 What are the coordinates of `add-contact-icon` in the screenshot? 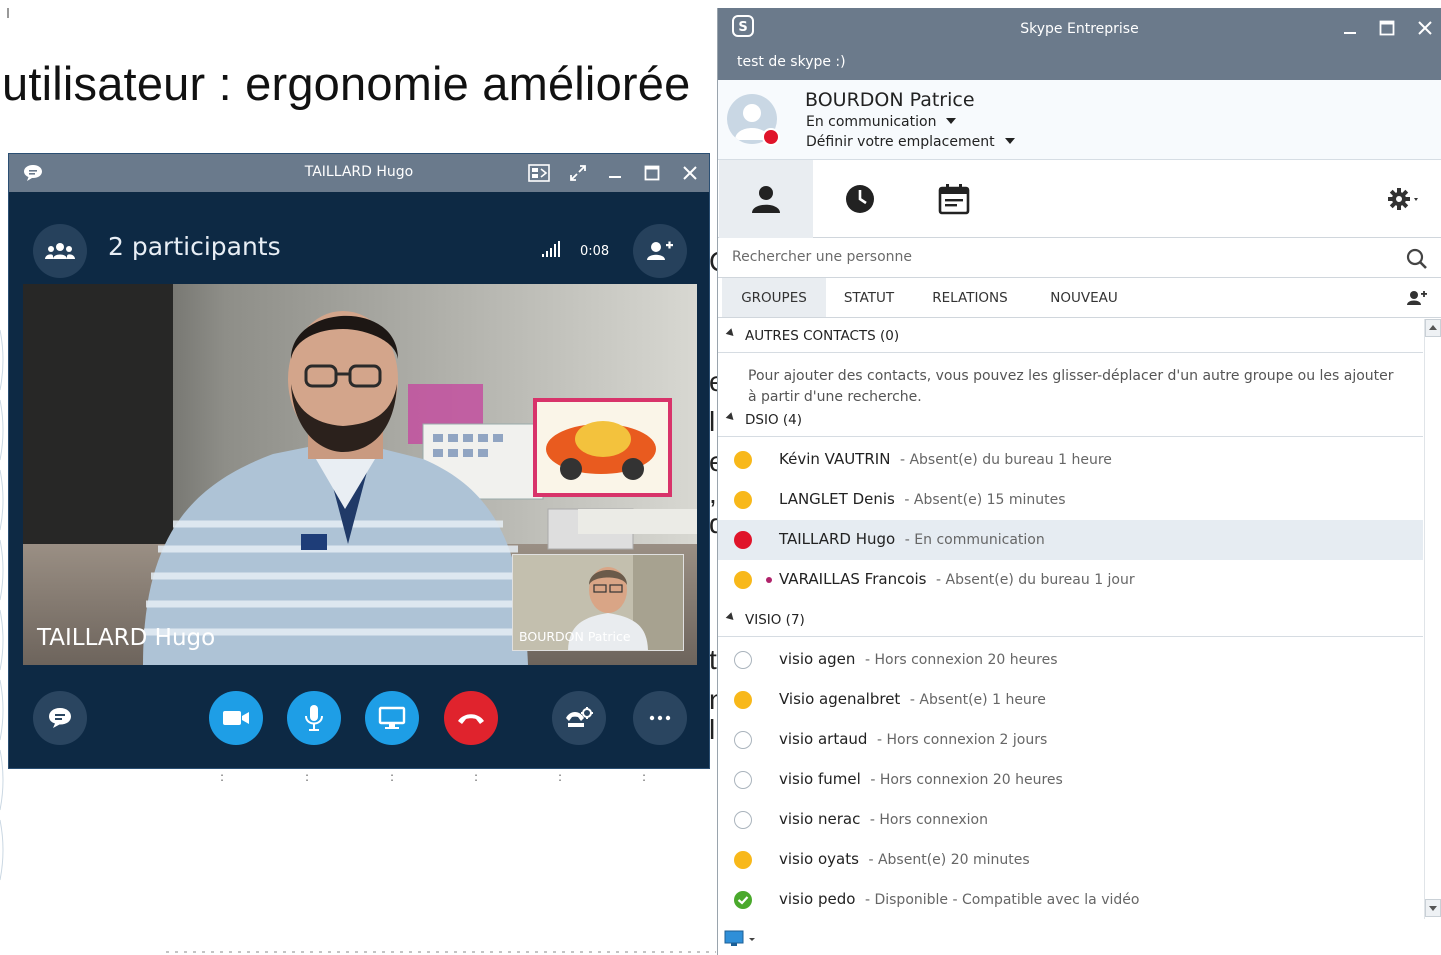 It's located at (1417, 300).